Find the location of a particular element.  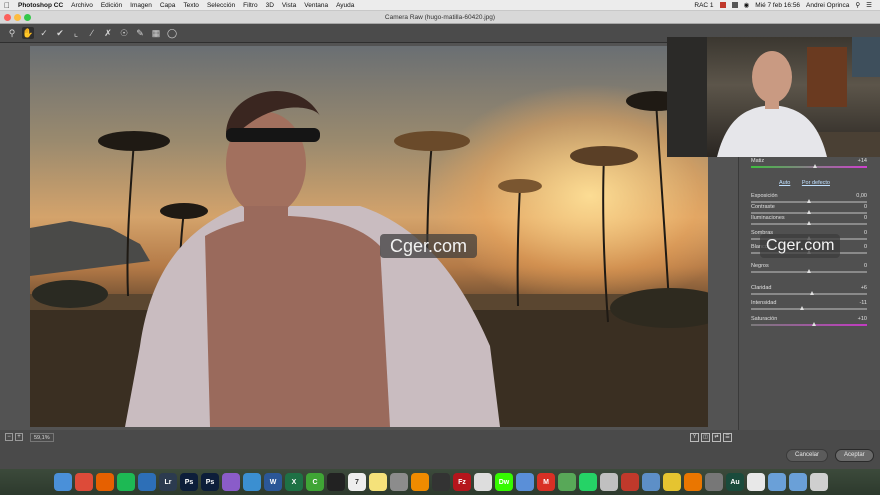

view-before-after-icon: ◫ is located at coordinates (705, 437).